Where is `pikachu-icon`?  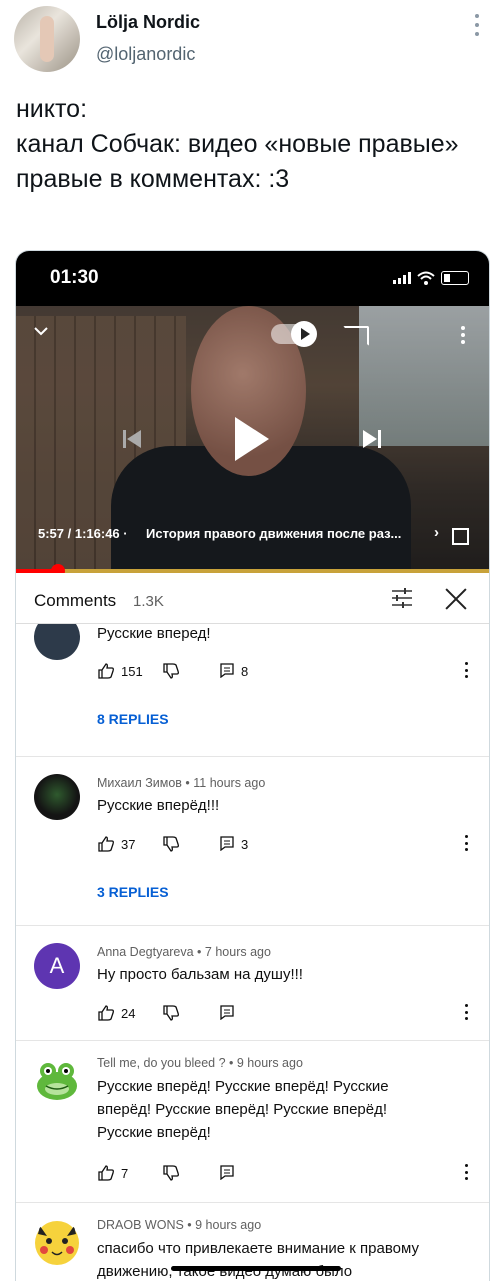 pikachu-icon is located at coordinates (57, 1243).